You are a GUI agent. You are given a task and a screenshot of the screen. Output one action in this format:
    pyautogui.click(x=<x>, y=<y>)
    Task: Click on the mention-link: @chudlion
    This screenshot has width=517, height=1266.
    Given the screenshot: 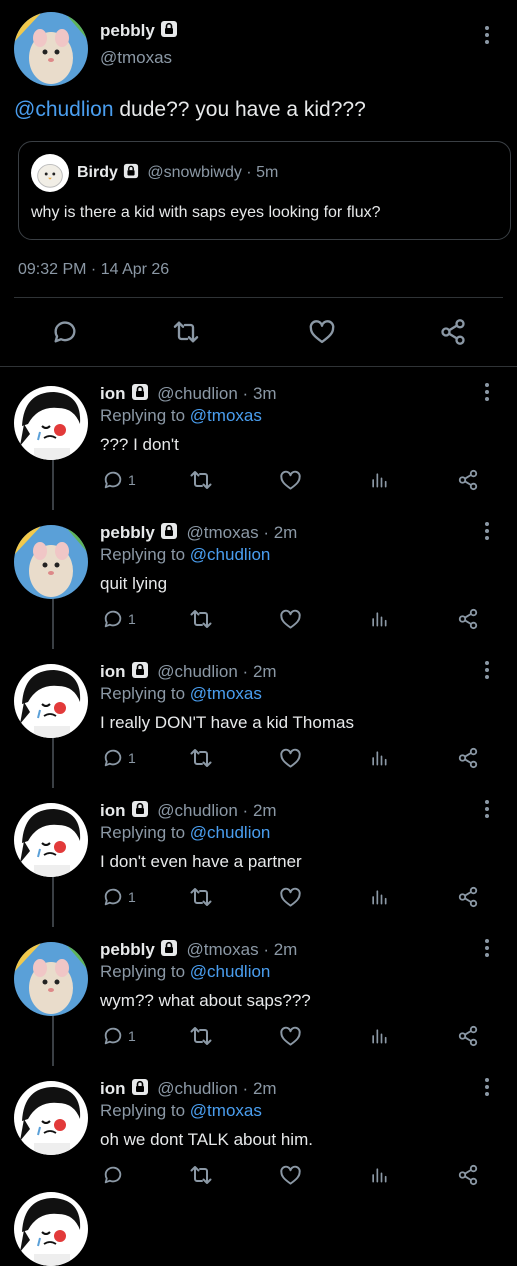 What is the action you would take?
    pyautogui.click(x=64, y=109)
    